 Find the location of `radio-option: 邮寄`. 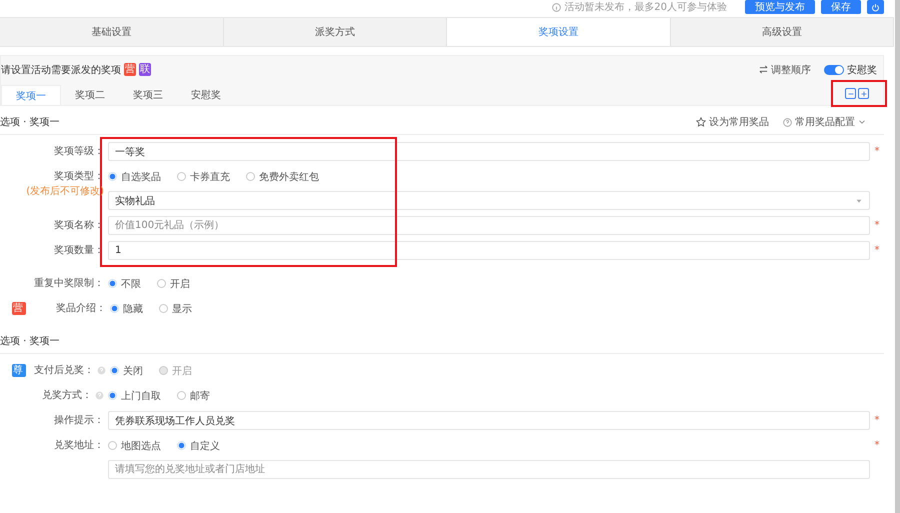

radio-option: 邮寄 is located at coordinates (193, 395).